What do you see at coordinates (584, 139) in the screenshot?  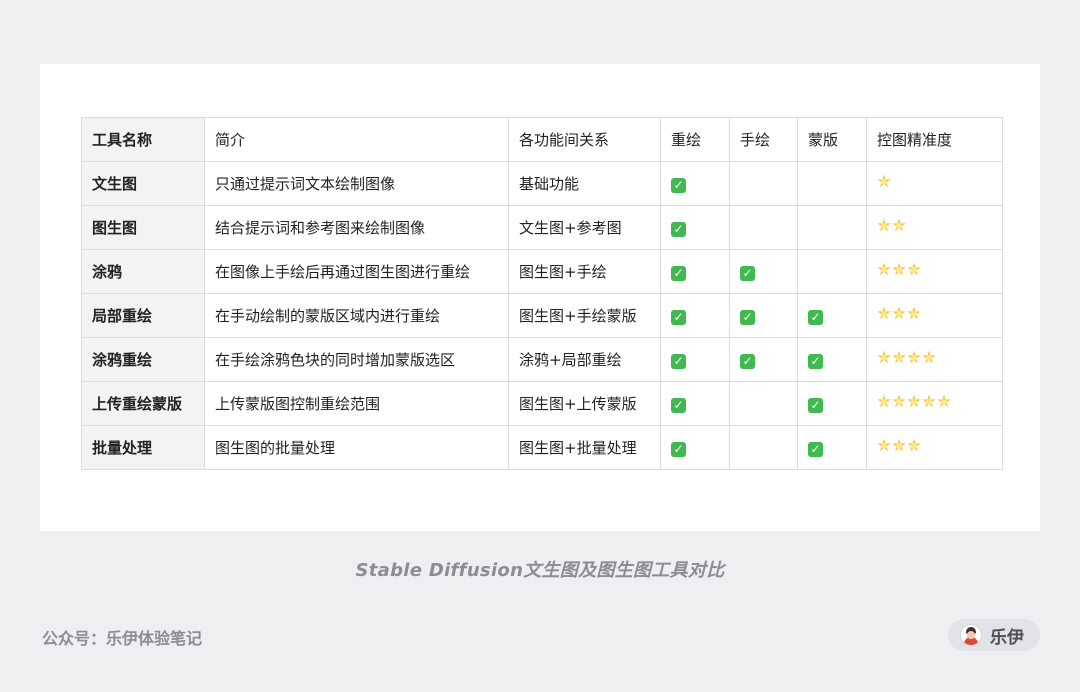 I see `header-relation: 各功能间关系` at bounding box center [584, 139].